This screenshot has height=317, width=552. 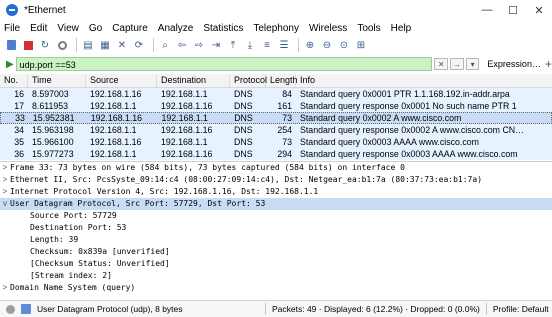 What do you see at coordinates (276, 288) in the screenshot?
I see `tree-item-dns: > Domain Name System (query)` at bounding box center [276, 288].